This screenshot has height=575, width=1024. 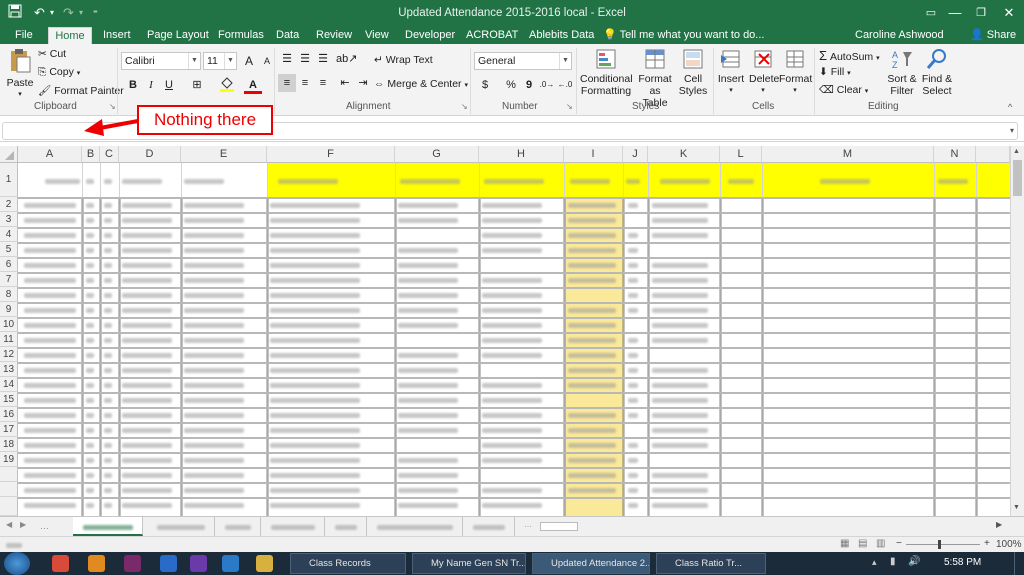 I want to click on app-icon, so click(x=198, y=563).